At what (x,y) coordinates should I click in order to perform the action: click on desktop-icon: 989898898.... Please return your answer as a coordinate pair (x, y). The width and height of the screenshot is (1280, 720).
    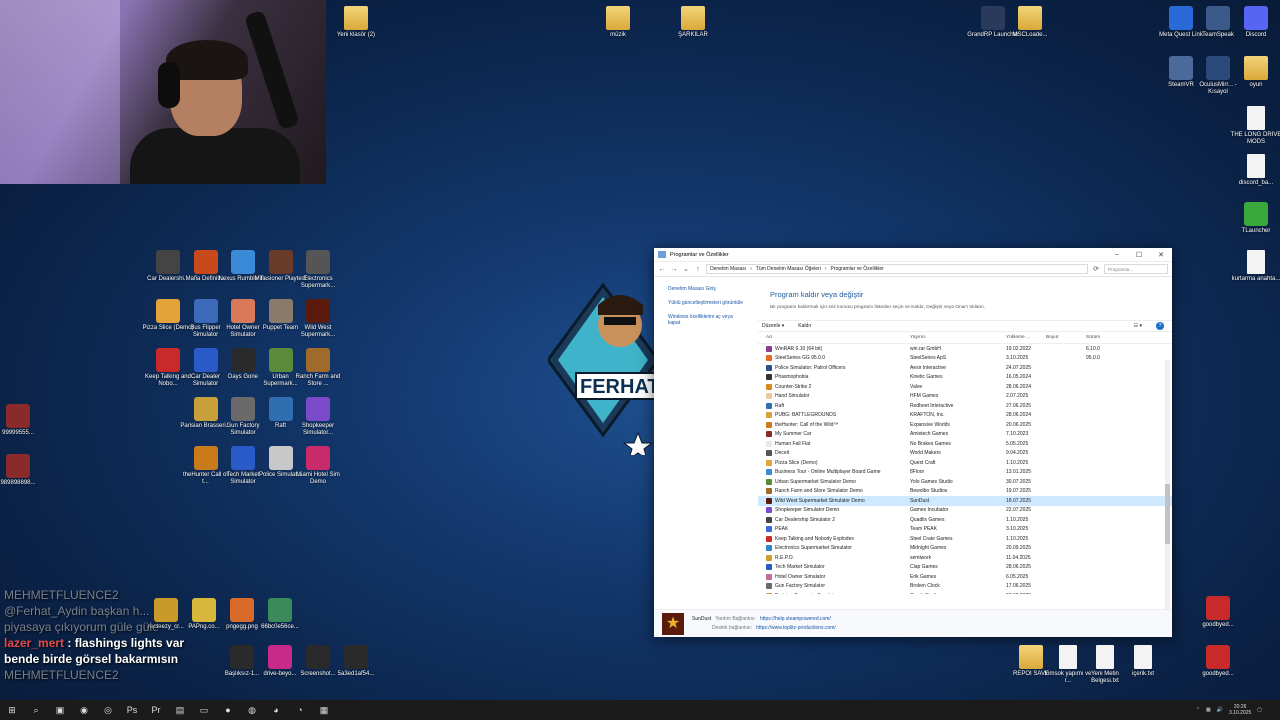
    Looking at the image, I should click on (22, 470).